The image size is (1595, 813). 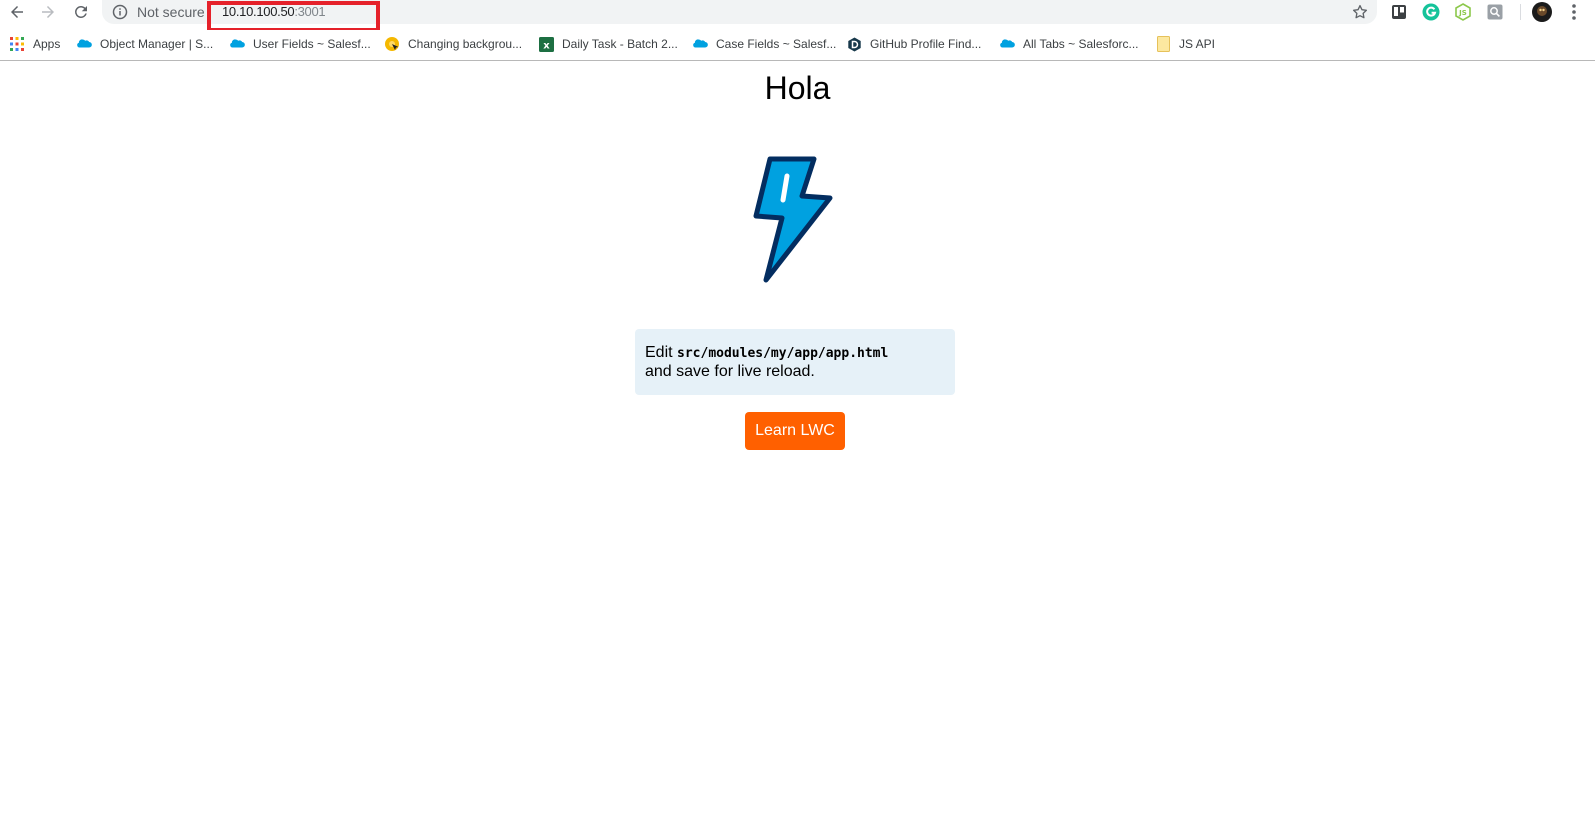 I want to click on browser-toolbar: Not secure 10.10.100.50:3001 JS, so click(x=797, y=16).